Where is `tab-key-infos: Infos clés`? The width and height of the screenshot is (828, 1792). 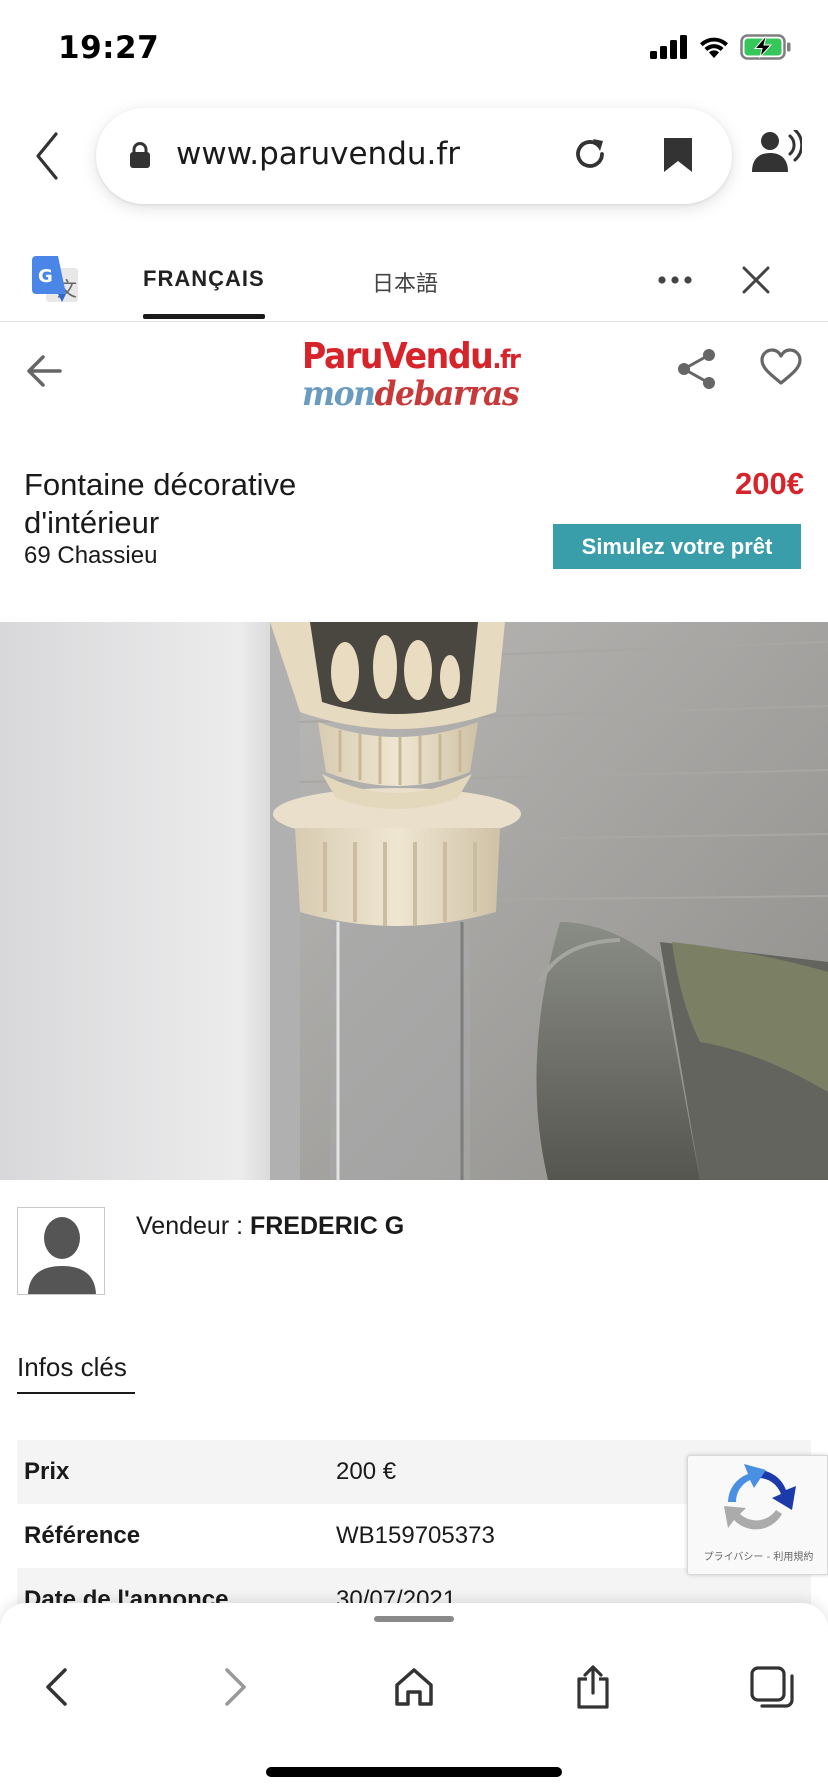
tab-key-infos: Infos clés is located at coordinates (72, 1367).